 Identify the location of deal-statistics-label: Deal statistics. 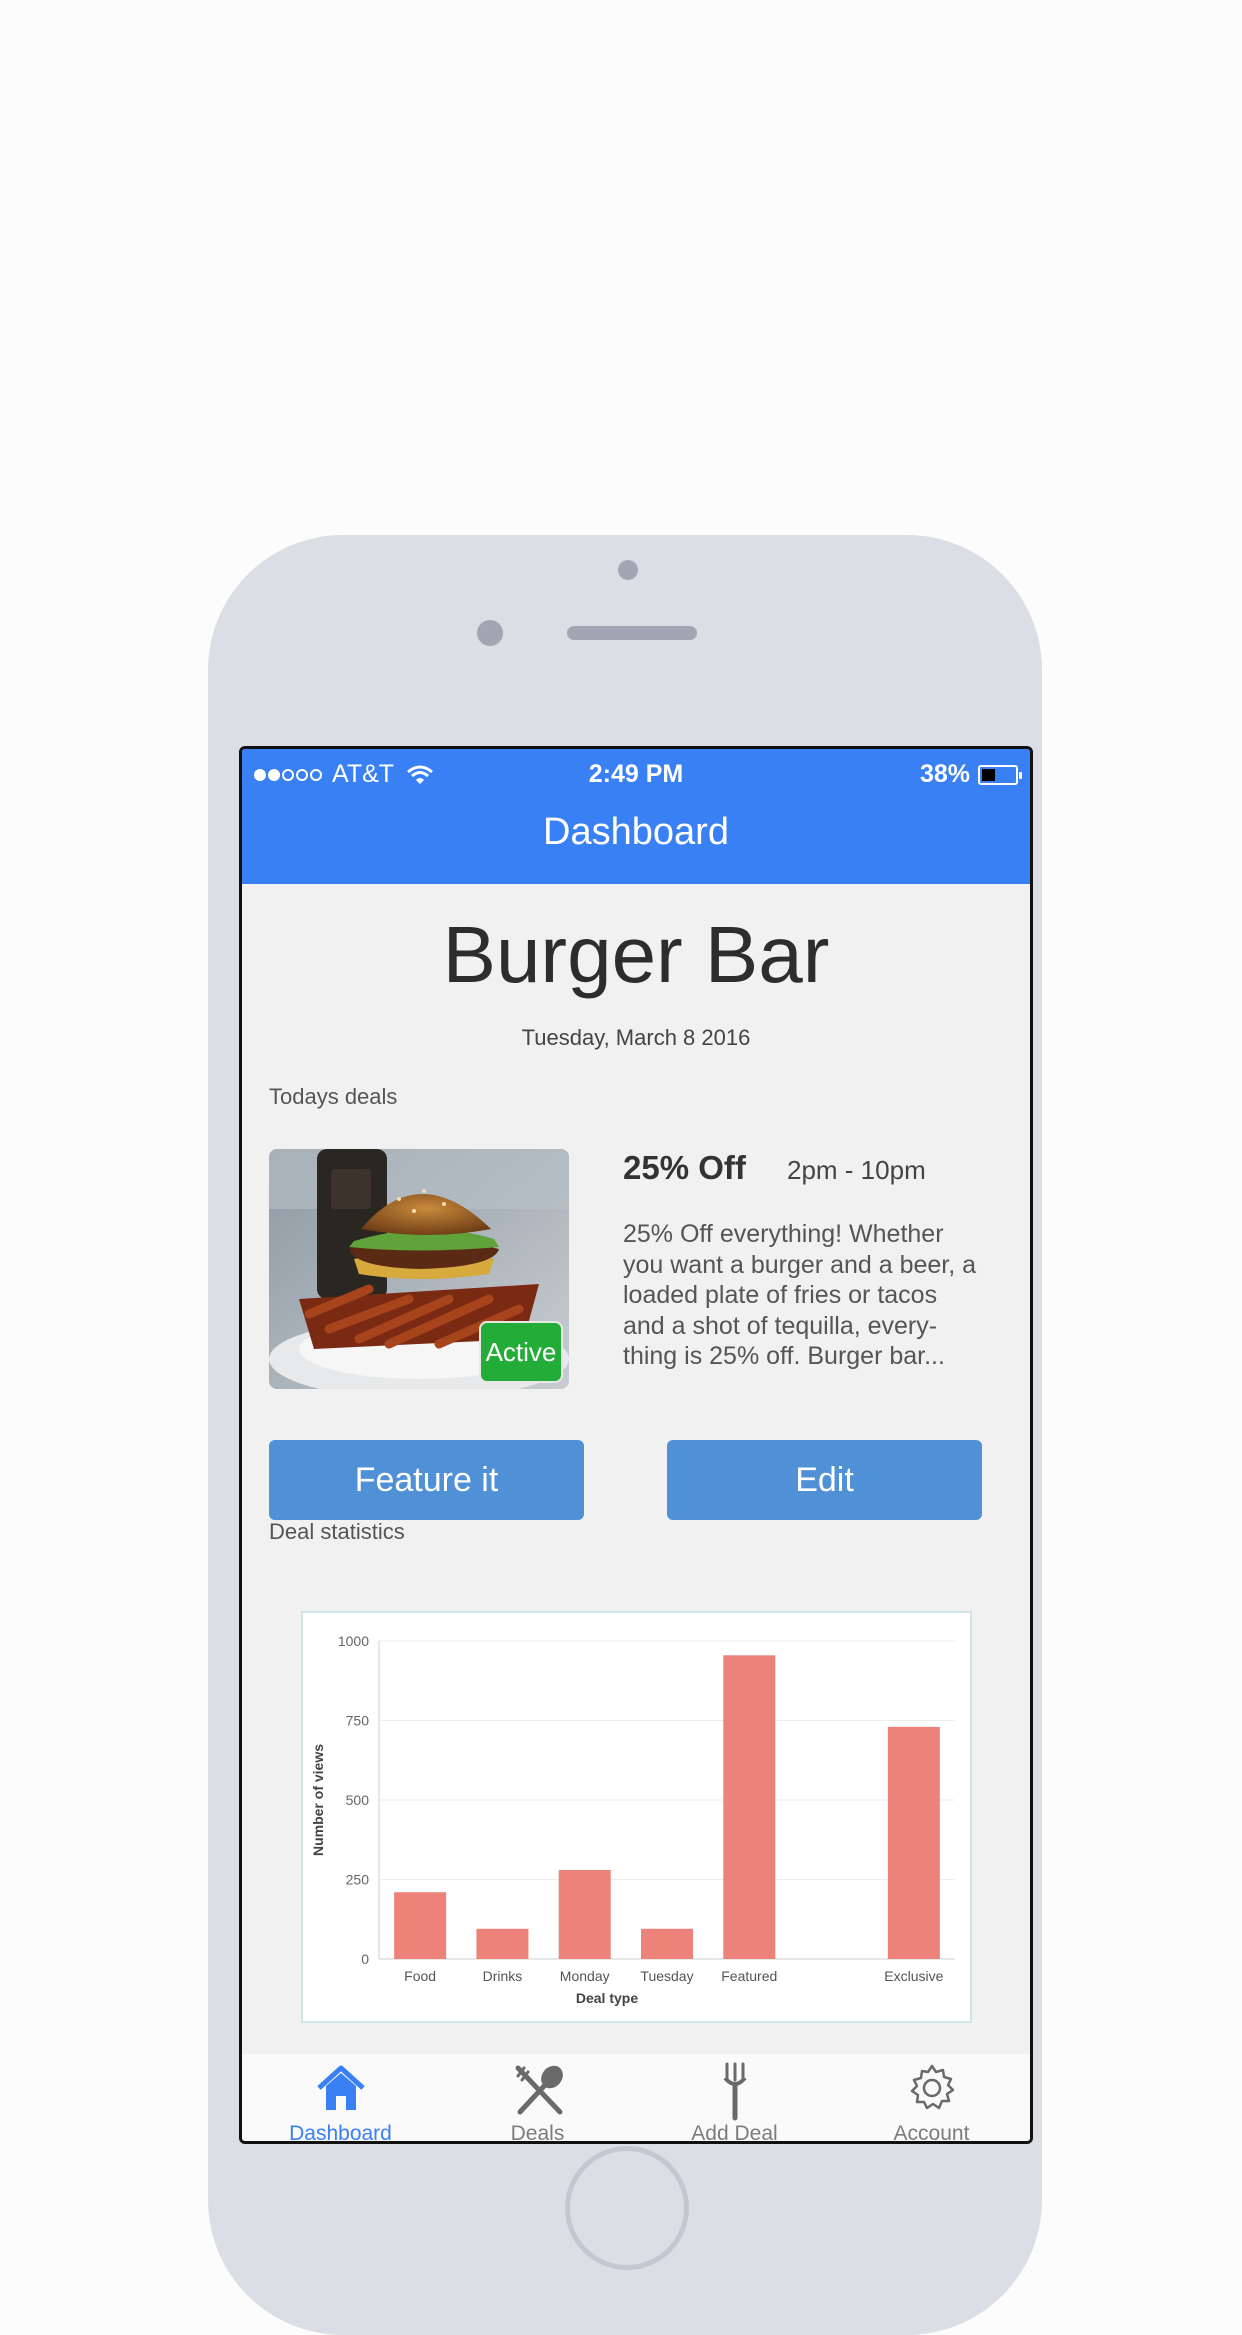
(337, 1531).